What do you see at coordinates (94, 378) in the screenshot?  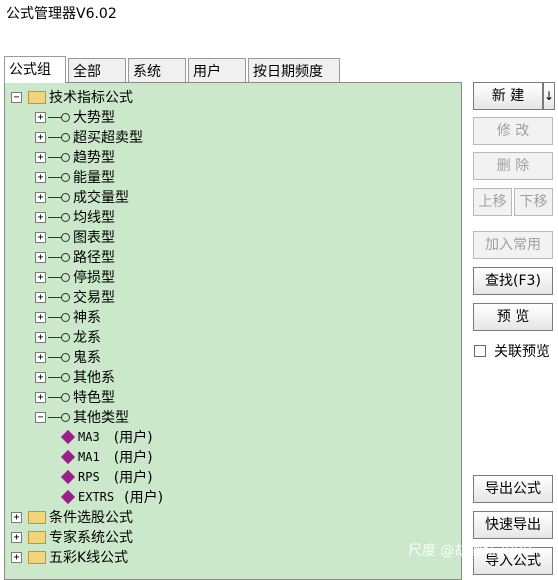 I see `tree-node-label: 其他系` at bounding box center [94, 378].